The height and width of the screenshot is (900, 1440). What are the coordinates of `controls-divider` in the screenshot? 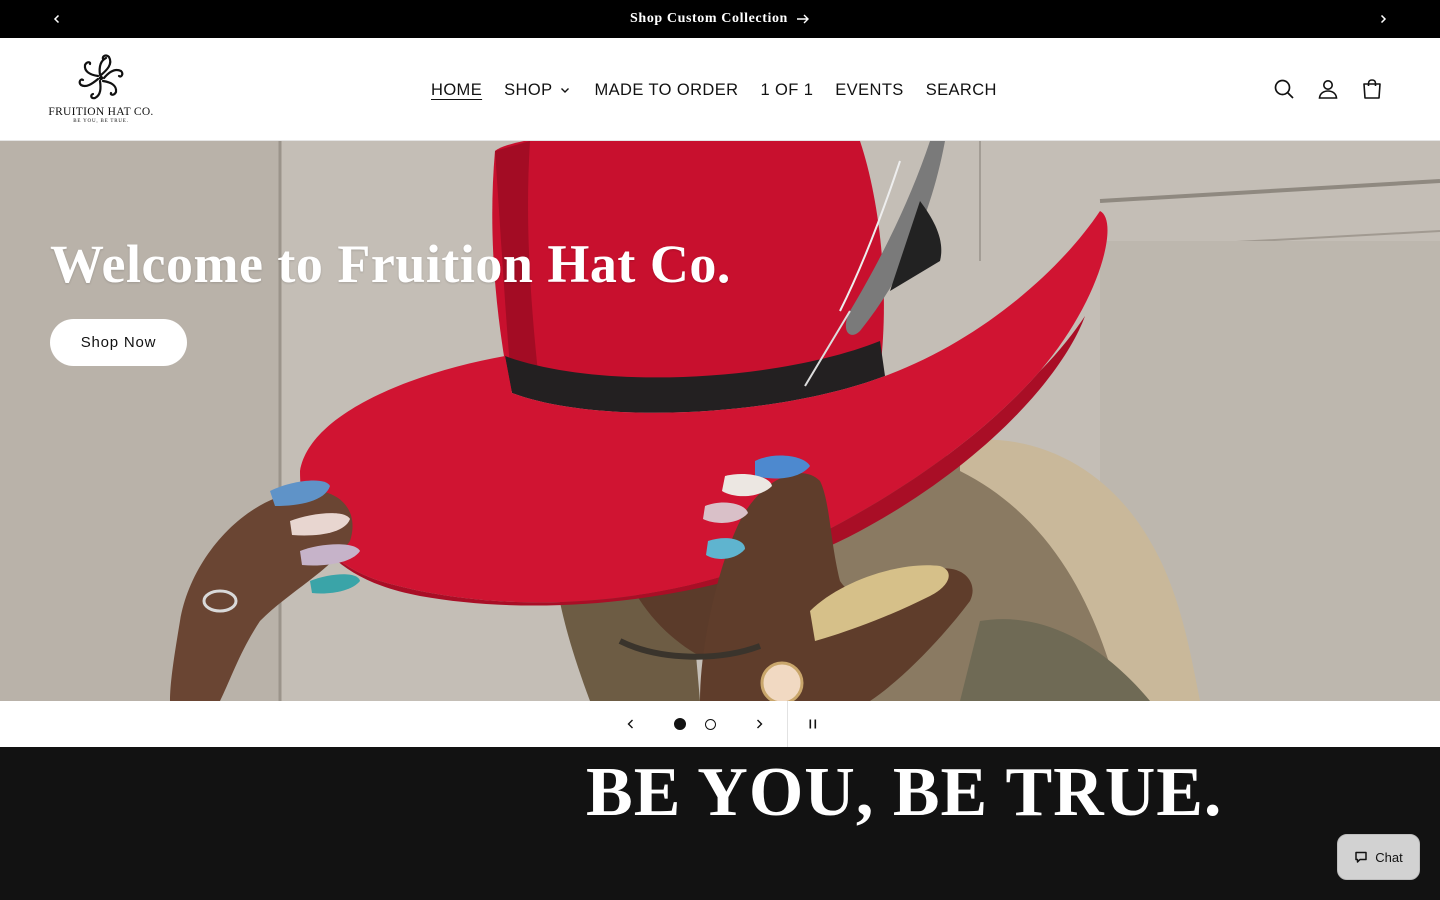 It's located at (787, 724).